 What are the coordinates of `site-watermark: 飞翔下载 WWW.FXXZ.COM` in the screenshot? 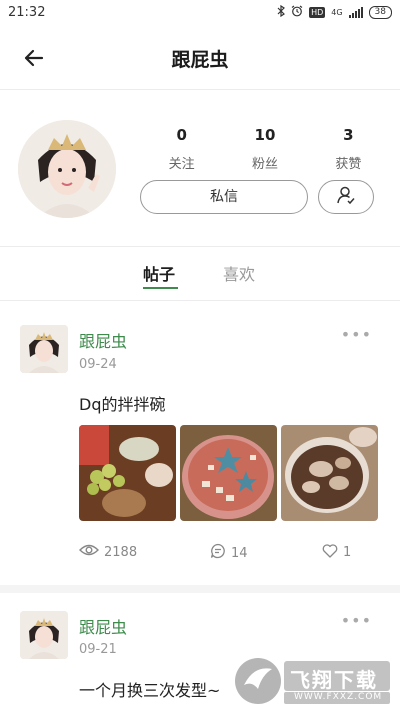 It's located at (312, 681).